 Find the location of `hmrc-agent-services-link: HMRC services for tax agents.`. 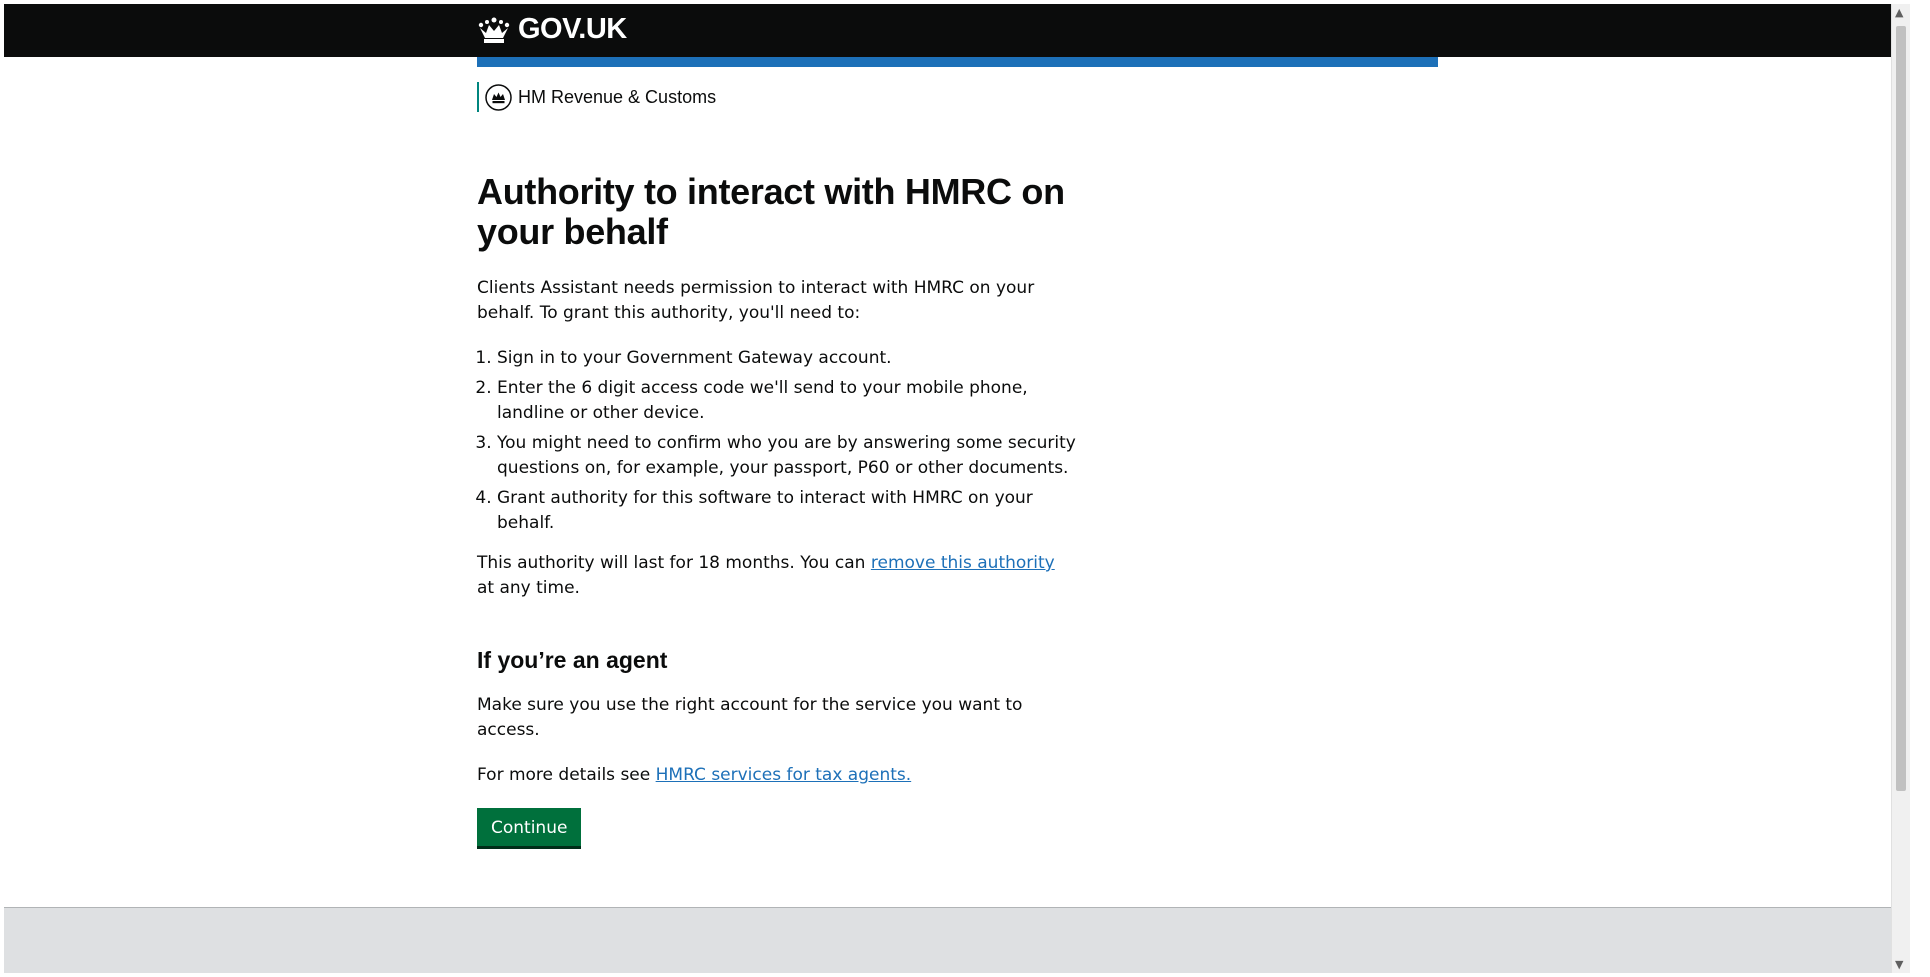

hmrc-agent-services-link: HMRC services for tax agents. is located at coordinates (784, 775).